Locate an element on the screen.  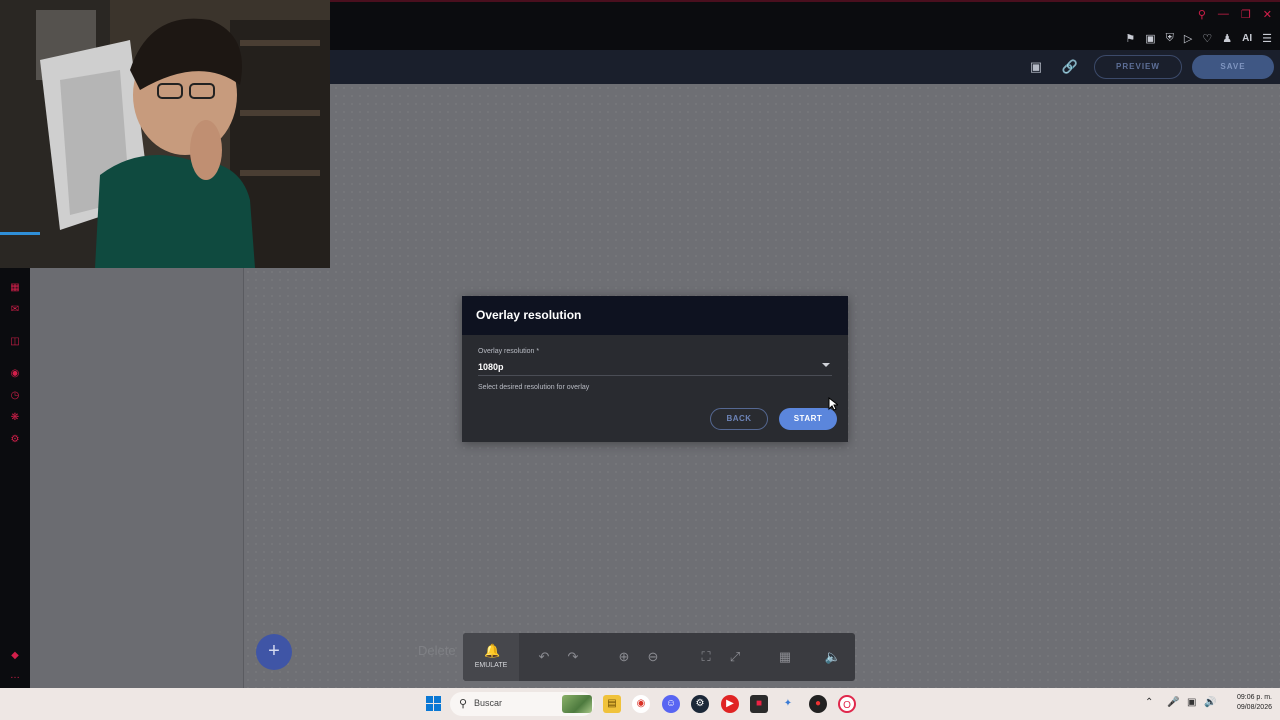
close-icon: ✕ is located at coordinates (1267, 14).